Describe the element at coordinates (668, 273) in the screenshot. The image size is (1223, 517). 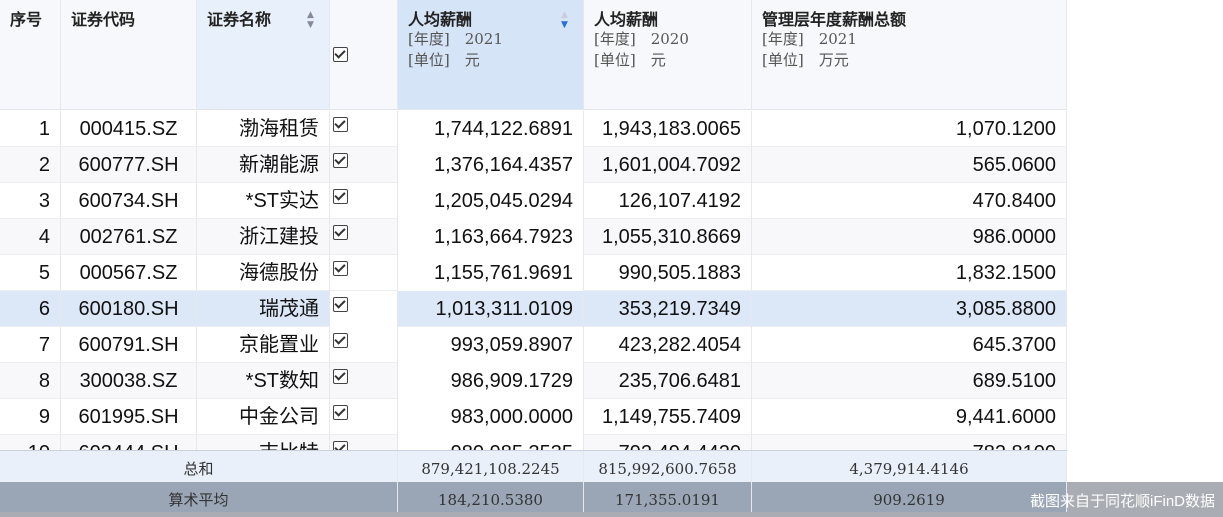
I see `row-salary-2020: 990,505.1883` at that location.